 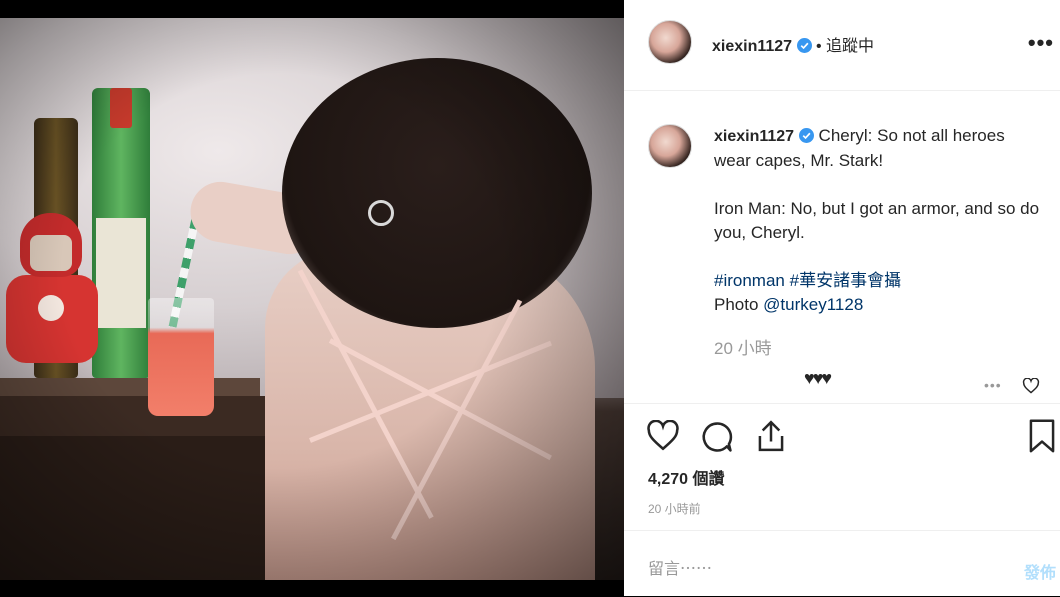 I want to click on heart-icon, so click(x=663, y=438).